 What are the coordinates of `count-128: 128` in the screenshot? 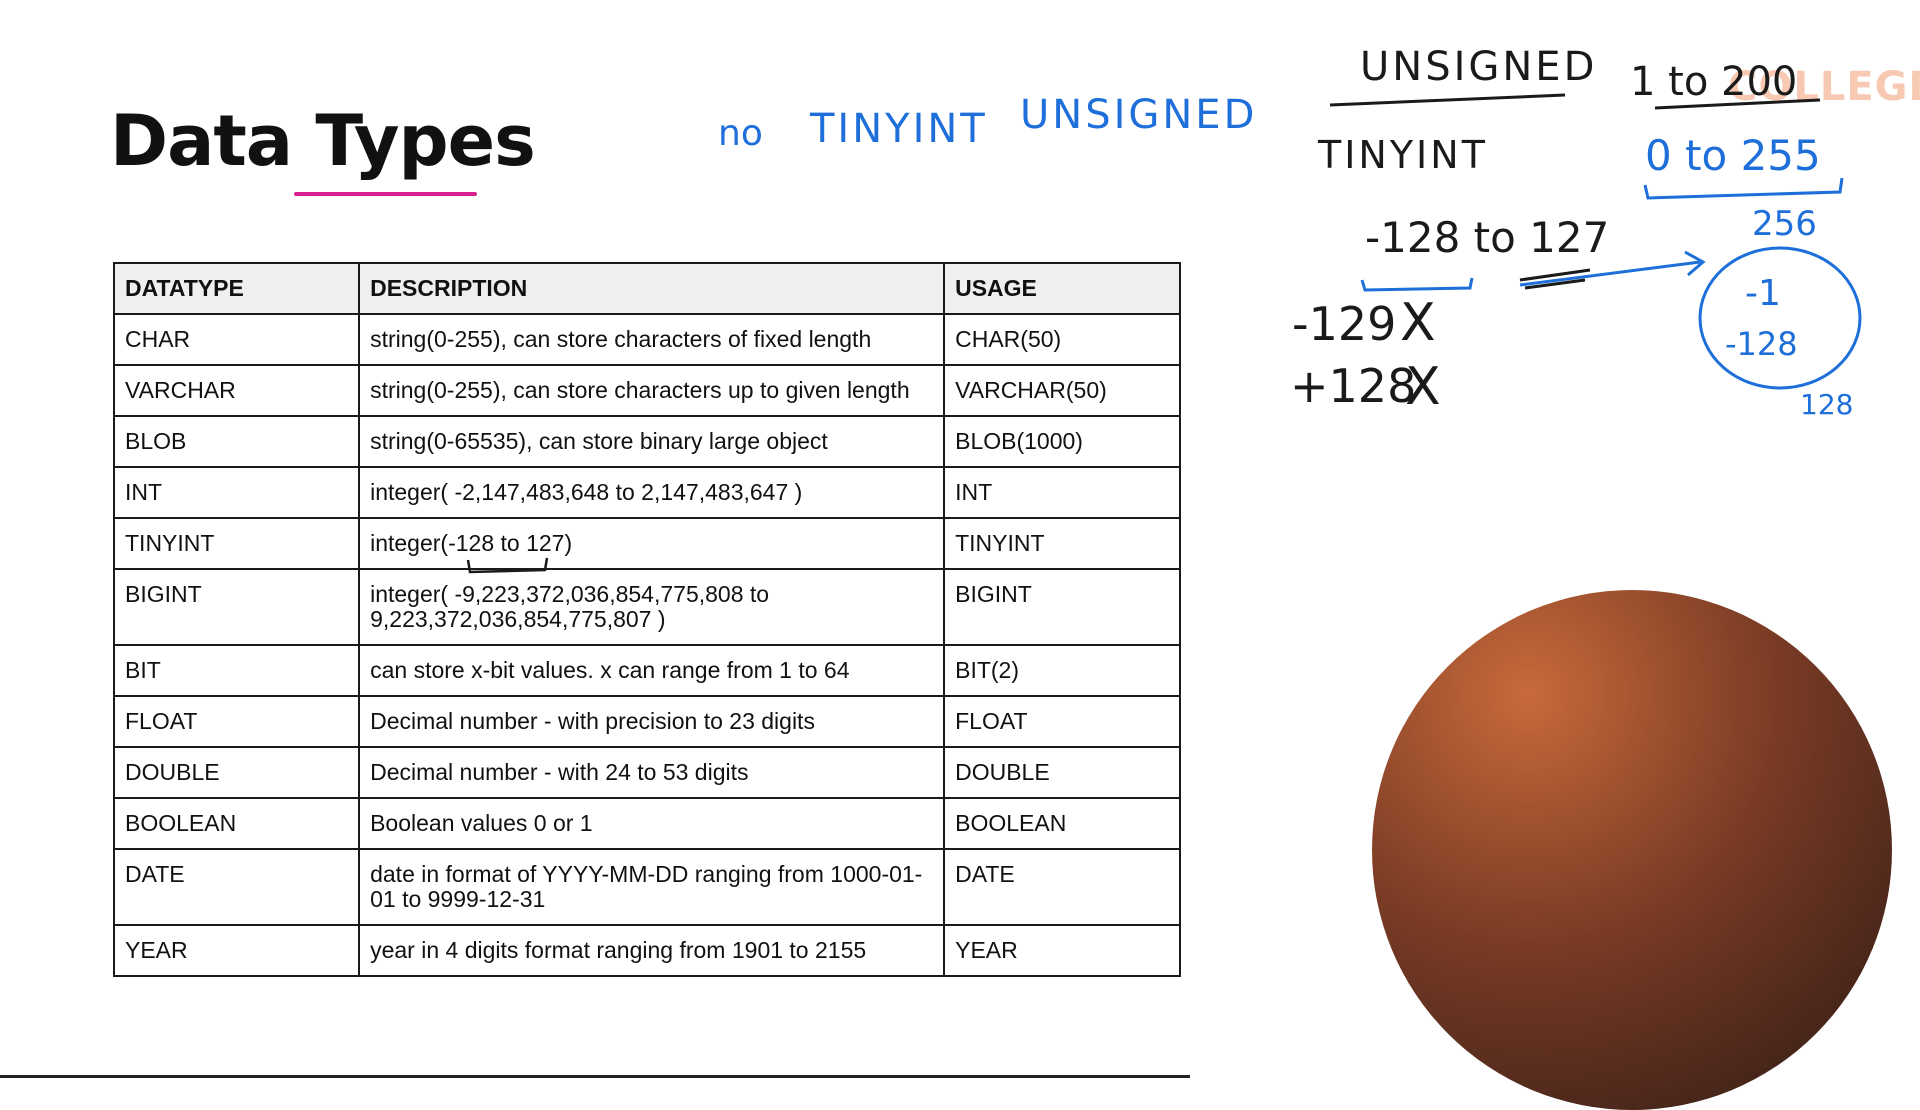 It's located at (1826, 404).